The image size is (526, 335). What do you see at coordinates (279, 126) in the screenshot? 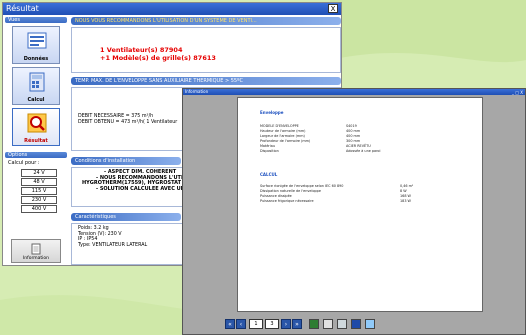
I see `row-label: MODELE D'ENVELOPPE` at bounding box center [279, 126].